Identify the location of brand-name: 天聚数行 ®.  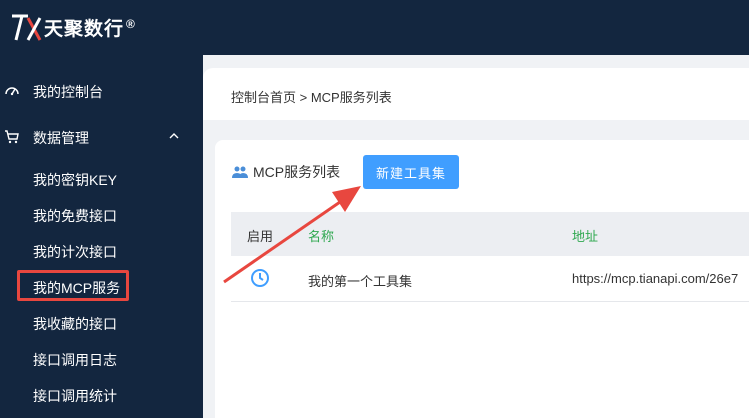
(90, 28).